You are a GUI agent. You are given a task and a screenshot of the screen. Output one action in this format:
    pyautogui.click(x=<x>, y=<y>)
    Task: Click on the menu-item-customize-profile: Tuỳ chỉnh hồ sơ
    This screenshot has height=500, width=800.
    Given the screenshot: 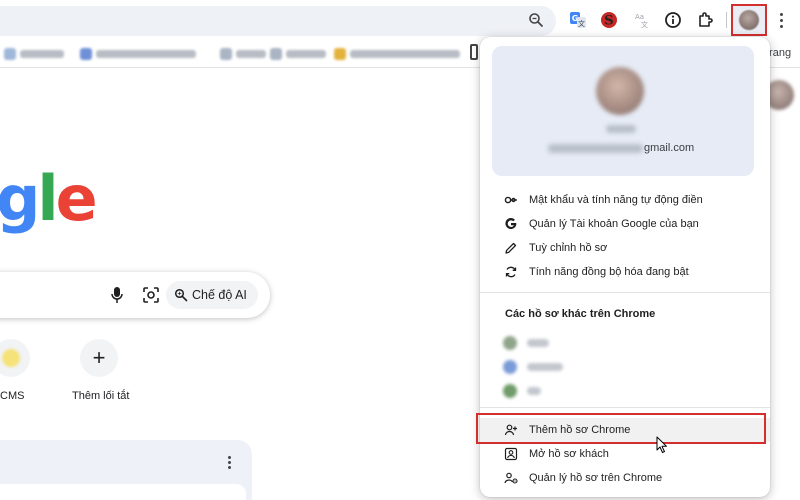 What is the action you would take?
    pyautogui.click(x=625, y=248)
    